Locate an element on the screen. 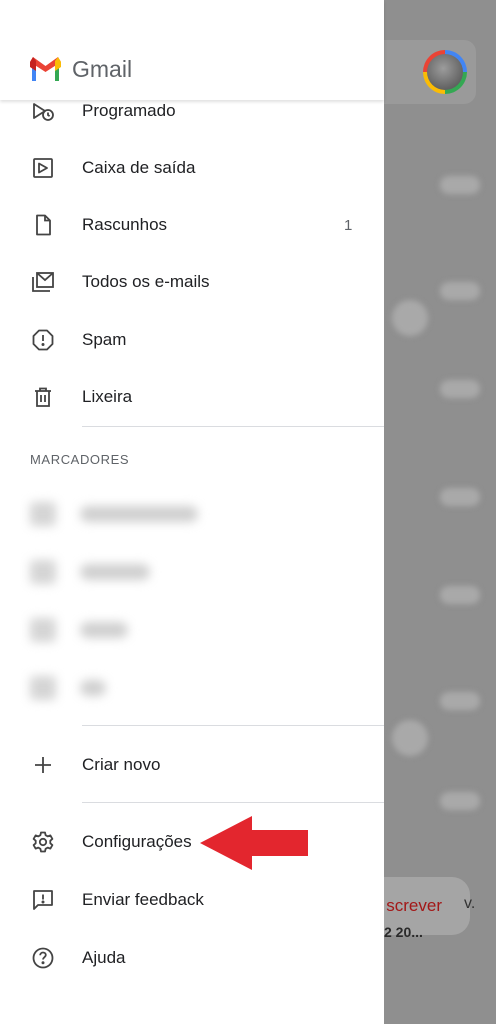 This screenshot has height=1024, width=496. nav-item-outbox: Caixa de saída is located at coordinates (192, 168).